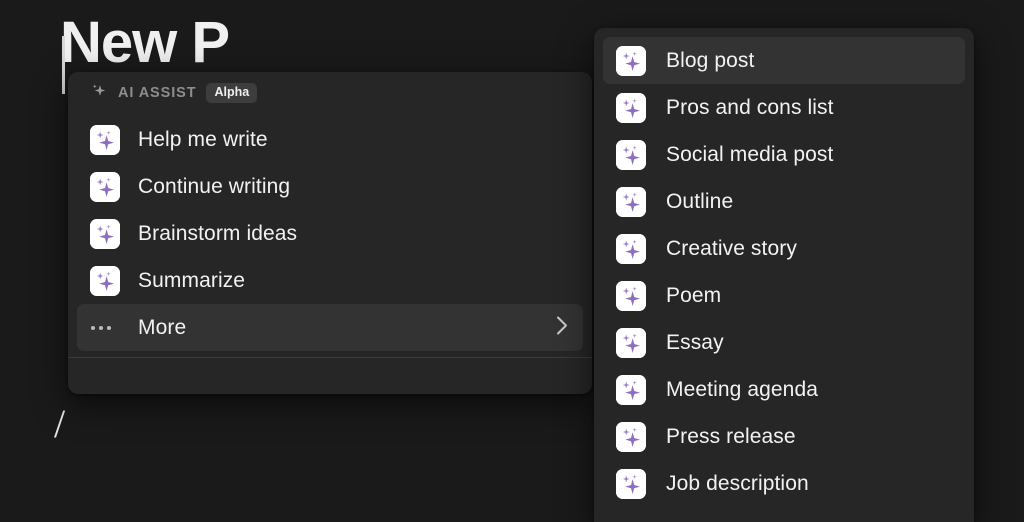 The image size is (1024, 522). I want to click on submenu-item-pros-and-cons-list: Pros and cons list, so click(784, 107).